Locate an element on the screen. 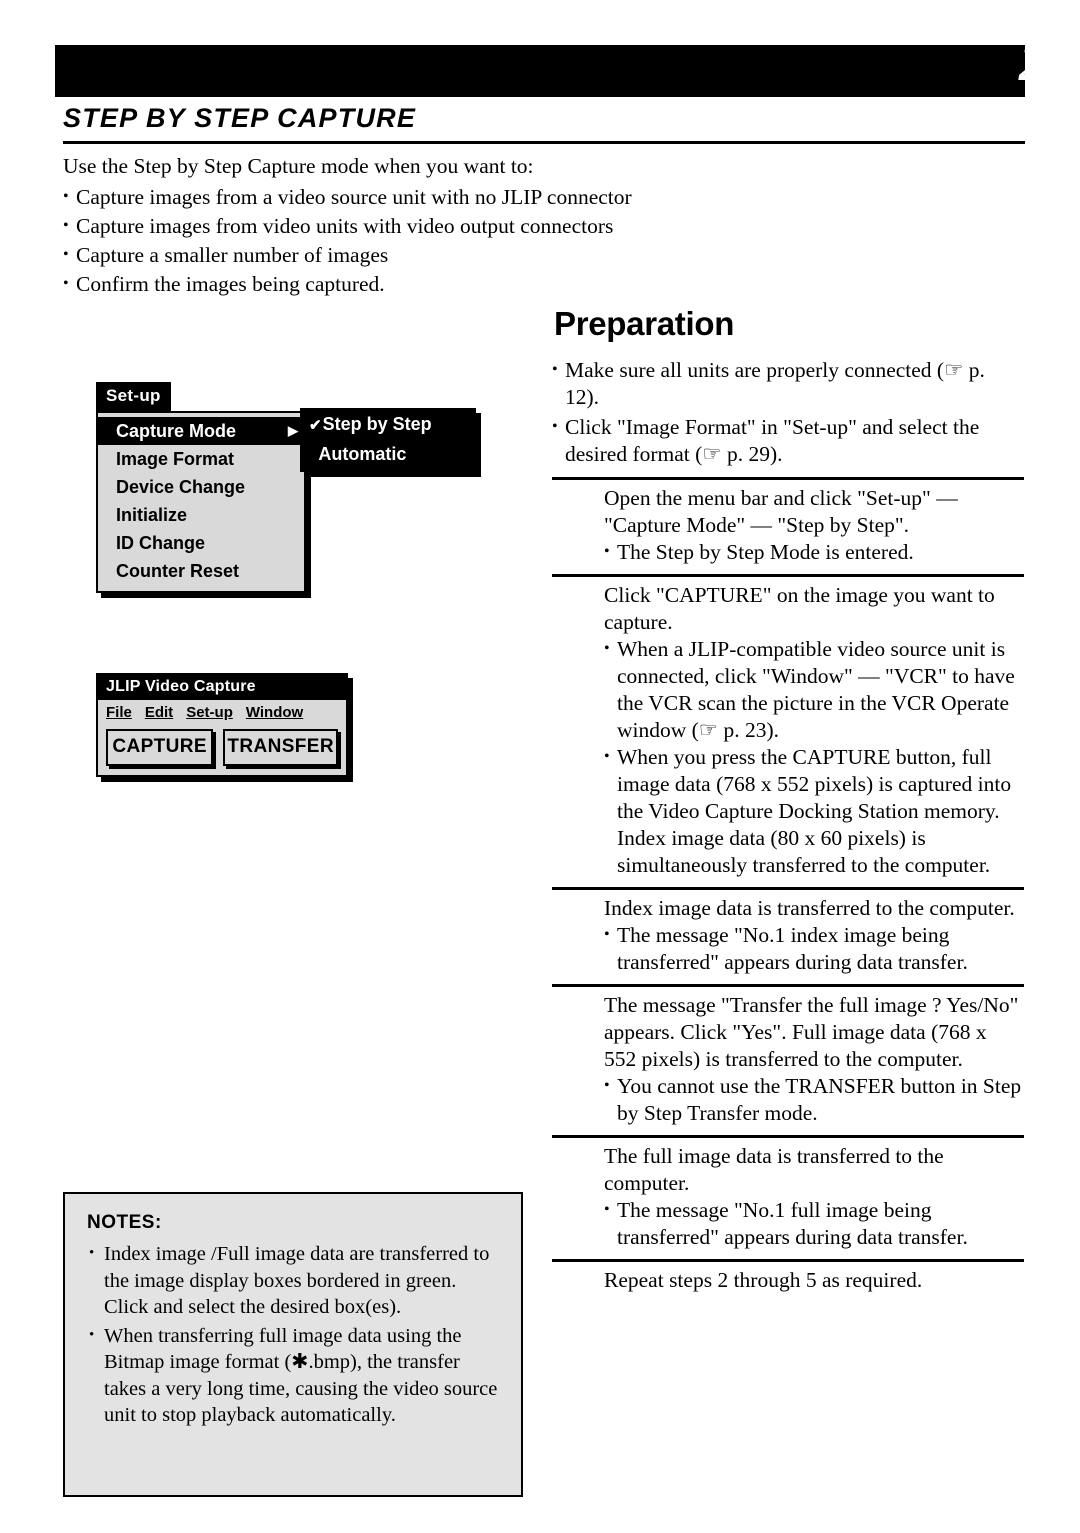  window-button-row: CAPTURE TRANSFER is located at coordinates (222, 750).